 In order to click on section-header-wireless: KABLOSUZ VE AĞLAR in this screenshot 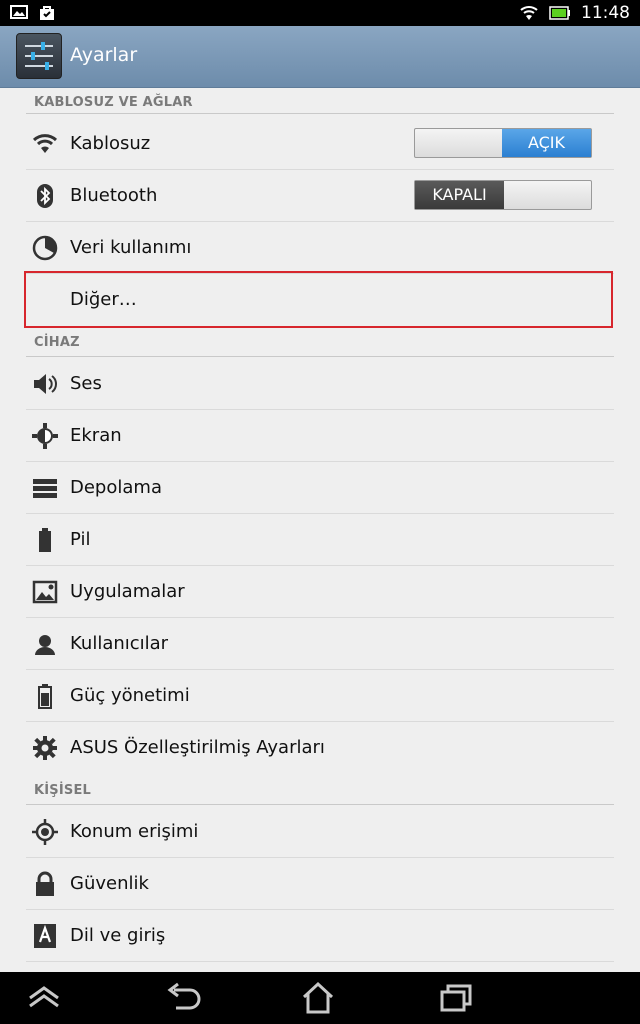, I will do `click(113, 102)`.